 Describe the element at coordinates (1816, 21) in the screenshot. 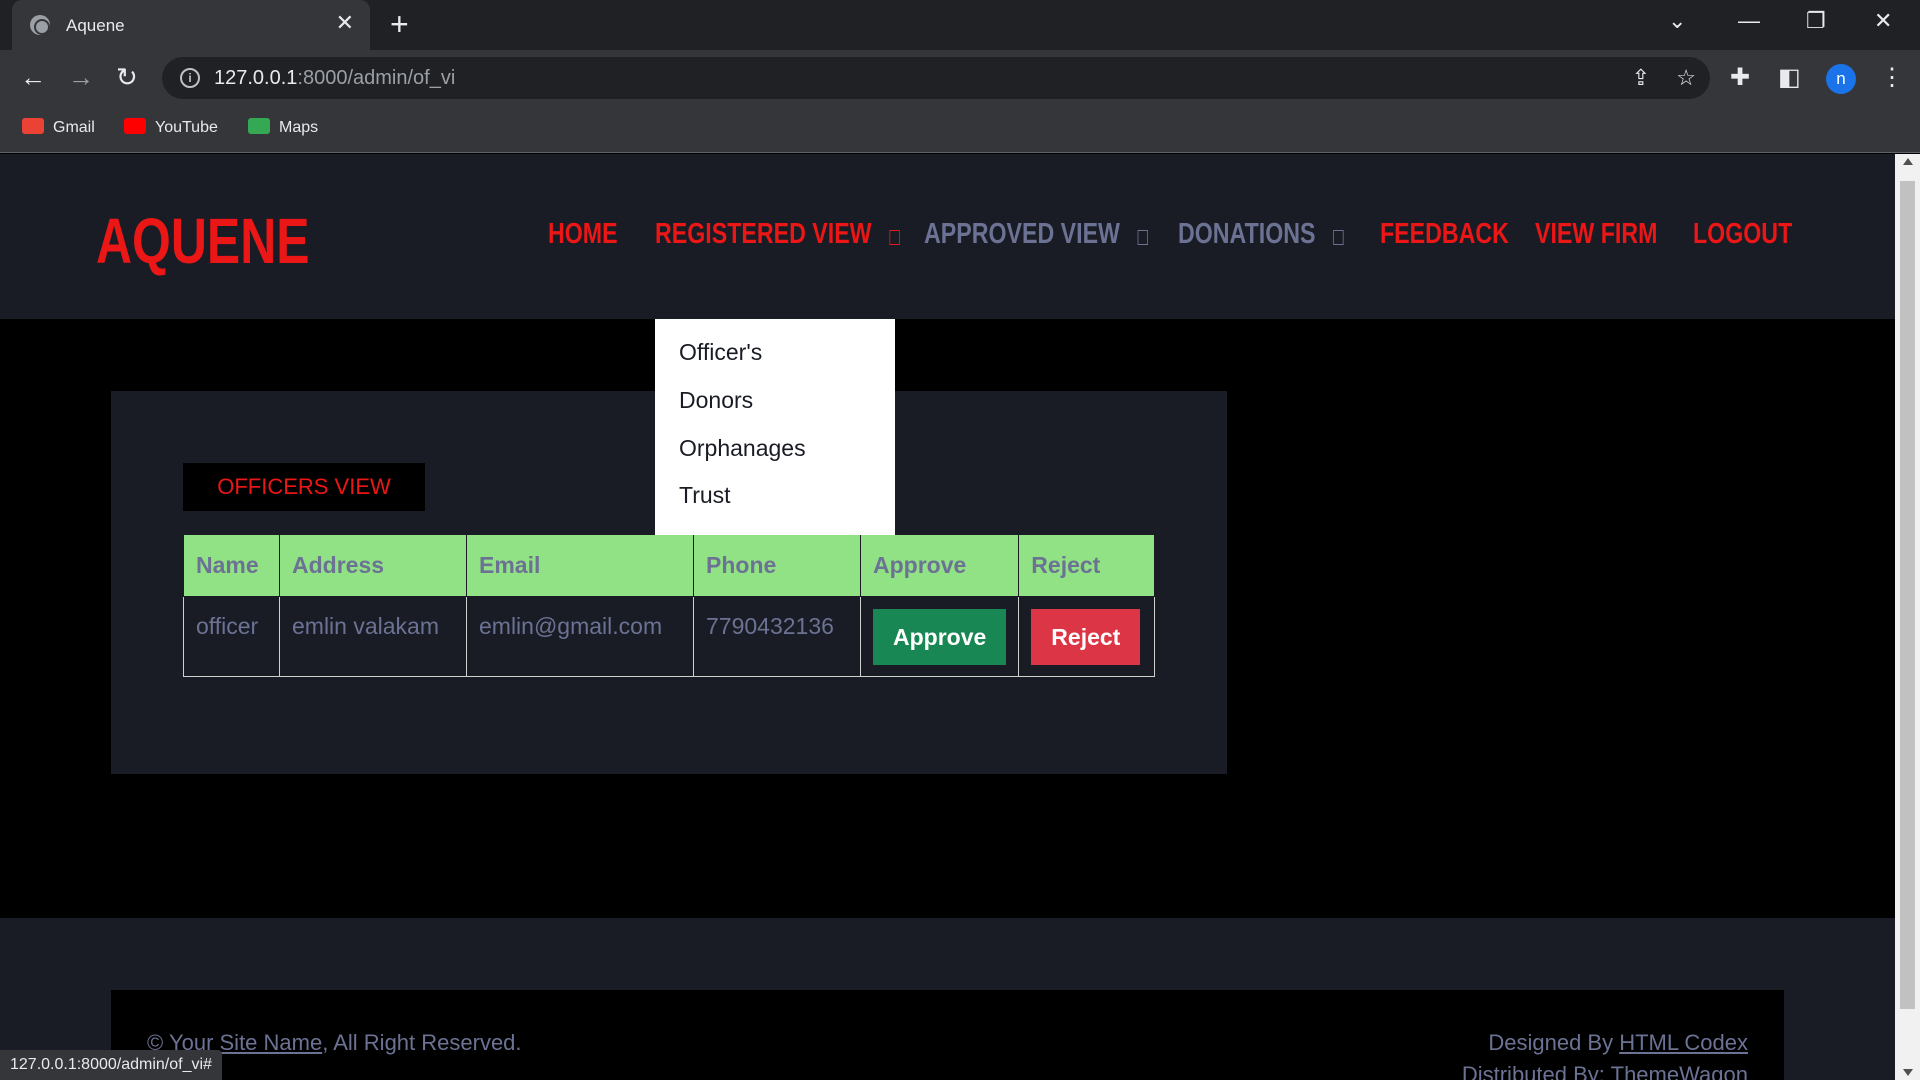

I see `restore-icon: ❐` at that location.